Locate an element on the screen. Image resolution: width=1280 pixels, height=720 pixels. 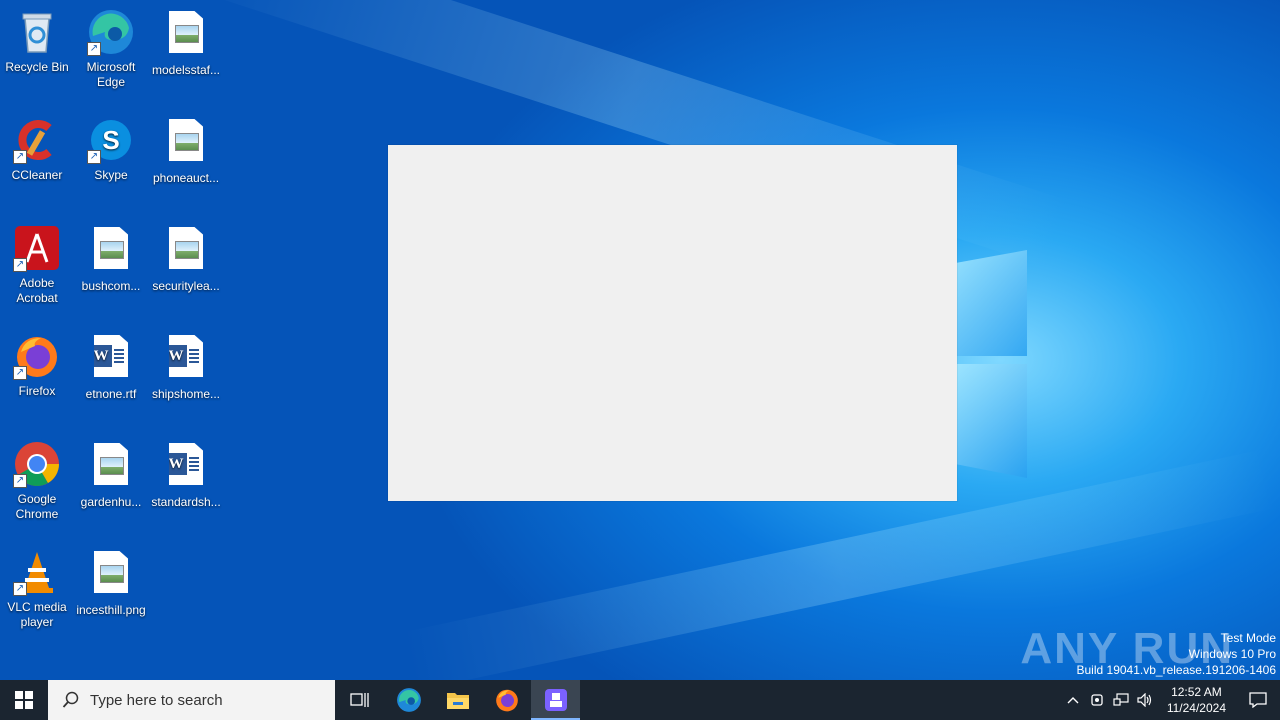
windows-logo-icon is located at coordinates (24, 700).